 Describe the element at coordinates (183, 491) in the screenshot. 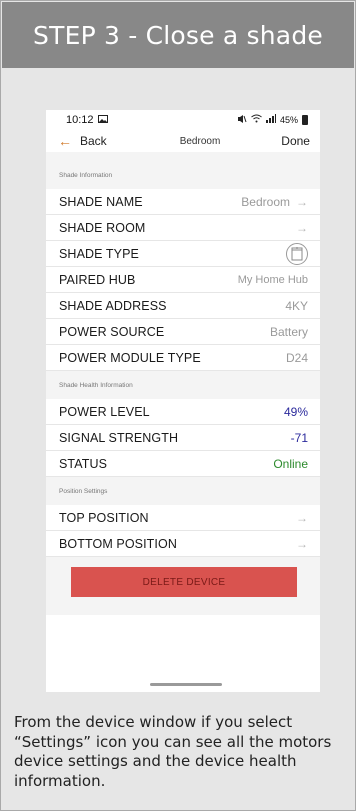

I see `section-position-settings: Position Settings` at that location.